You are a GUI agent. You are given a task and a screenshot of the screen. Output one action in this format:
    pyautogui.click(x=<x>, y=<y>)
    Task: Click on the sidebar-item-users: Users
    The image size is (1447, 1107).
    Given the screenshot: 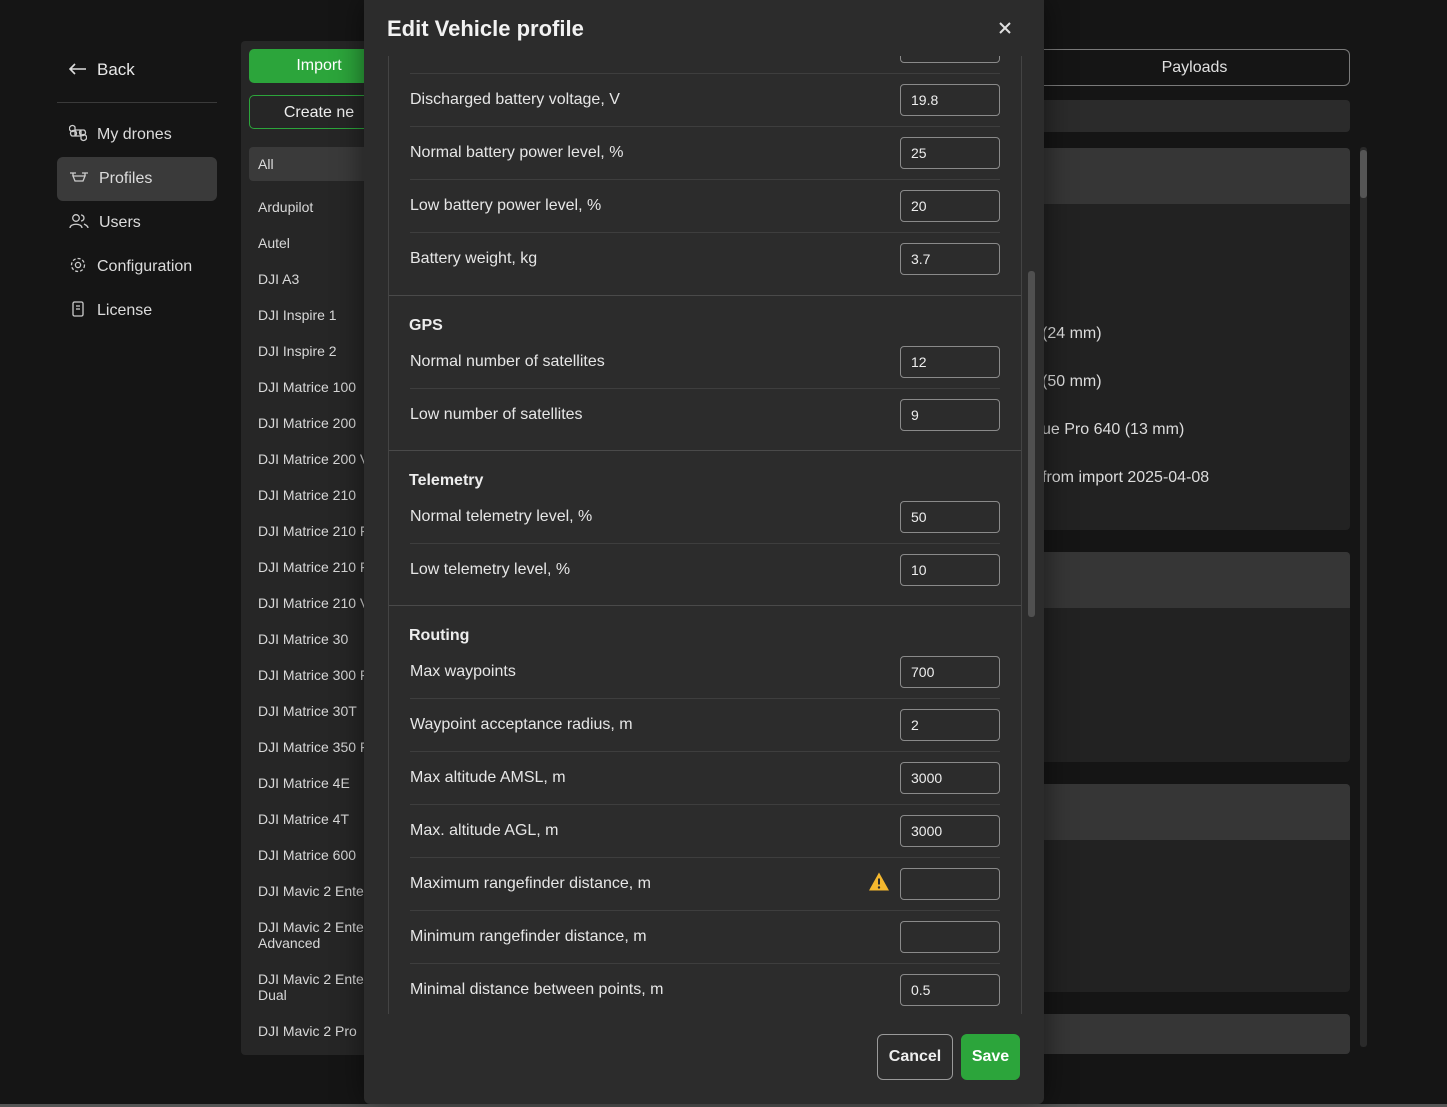 What is the action you would take?
    pyautogui.click(x=137, y=223)
    